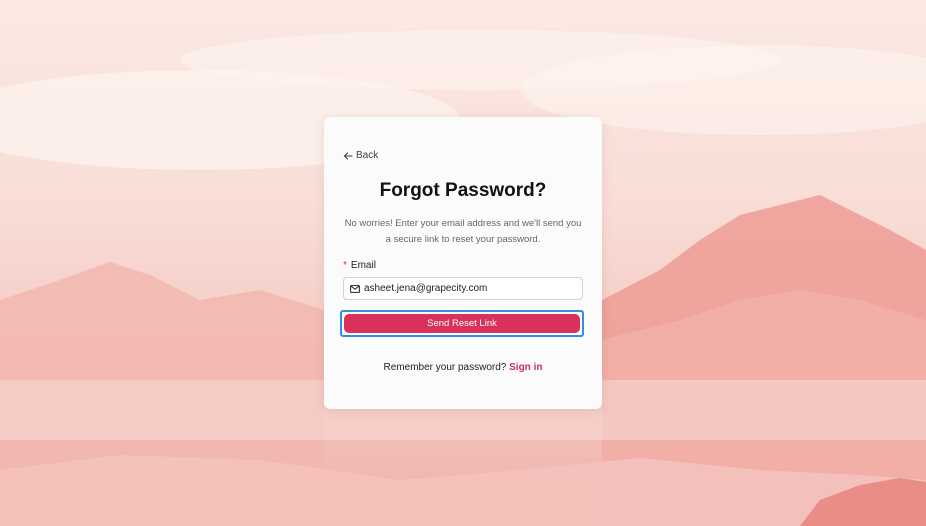 This screenshot has width=926, height=526. I want to click on email-label: * Email, so click(359, 265).